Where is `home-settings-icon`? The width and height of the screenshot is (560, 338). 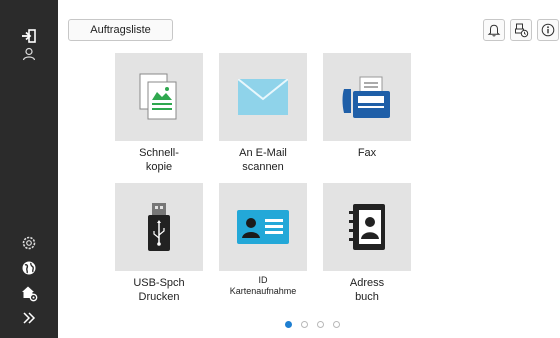 home-settings-icon is located at coordinates (29, 293).